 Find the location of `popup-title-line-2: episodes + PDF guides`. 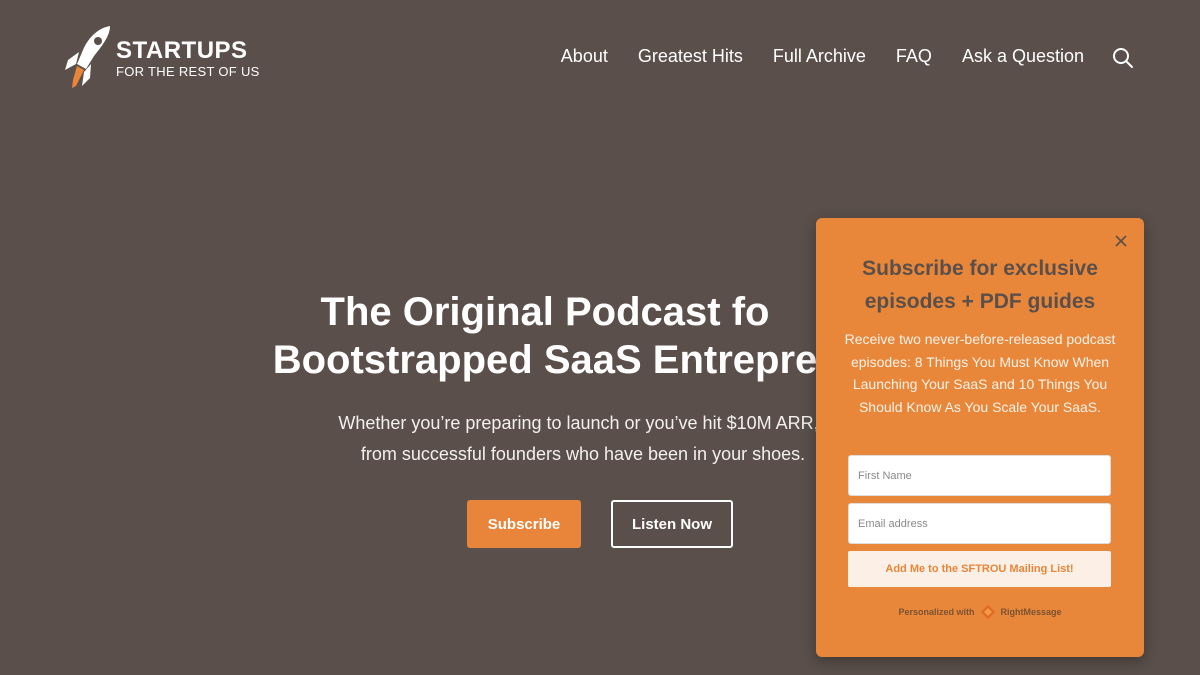

popup-title-line-2: episodes + PDF guides is located at coordinates (980, 301).